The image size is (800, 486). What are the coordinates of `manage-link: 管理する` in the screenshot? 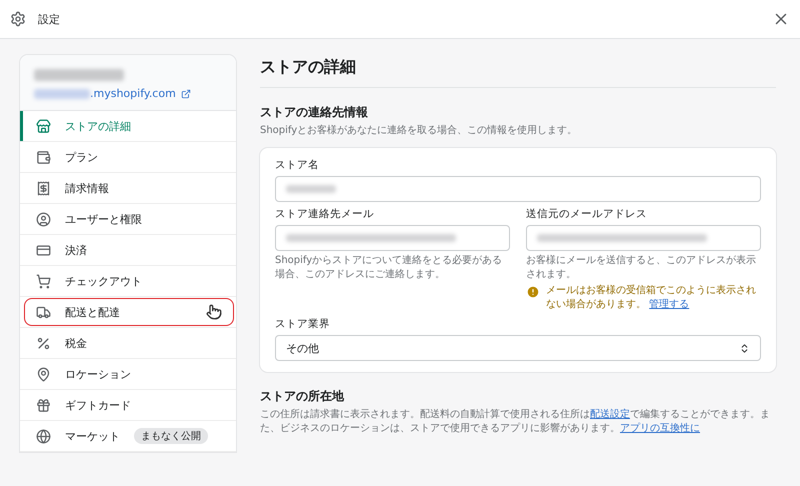 It's located at (669, 304).